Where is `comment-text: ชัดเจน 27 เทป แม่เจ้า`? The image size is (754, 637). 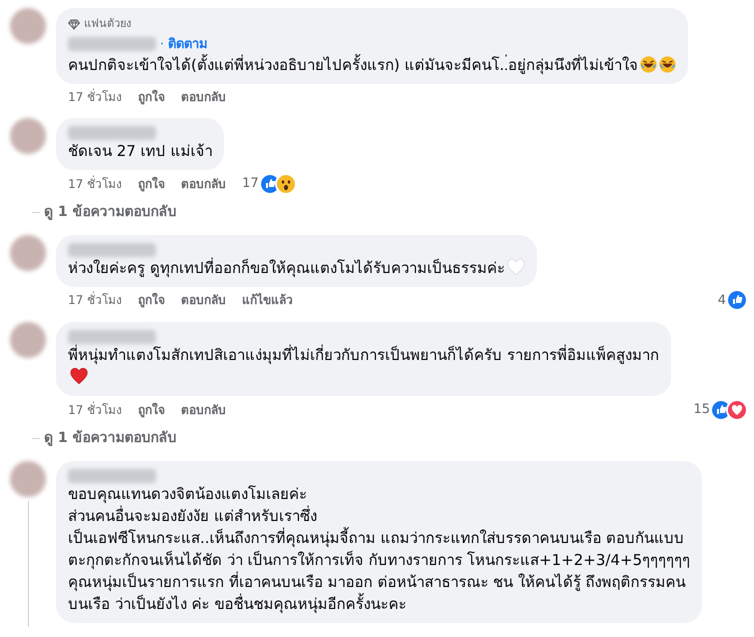 comment-text: ชัดเจน 27 เทป แม่เจ้า is located at coordinates (140, 151).